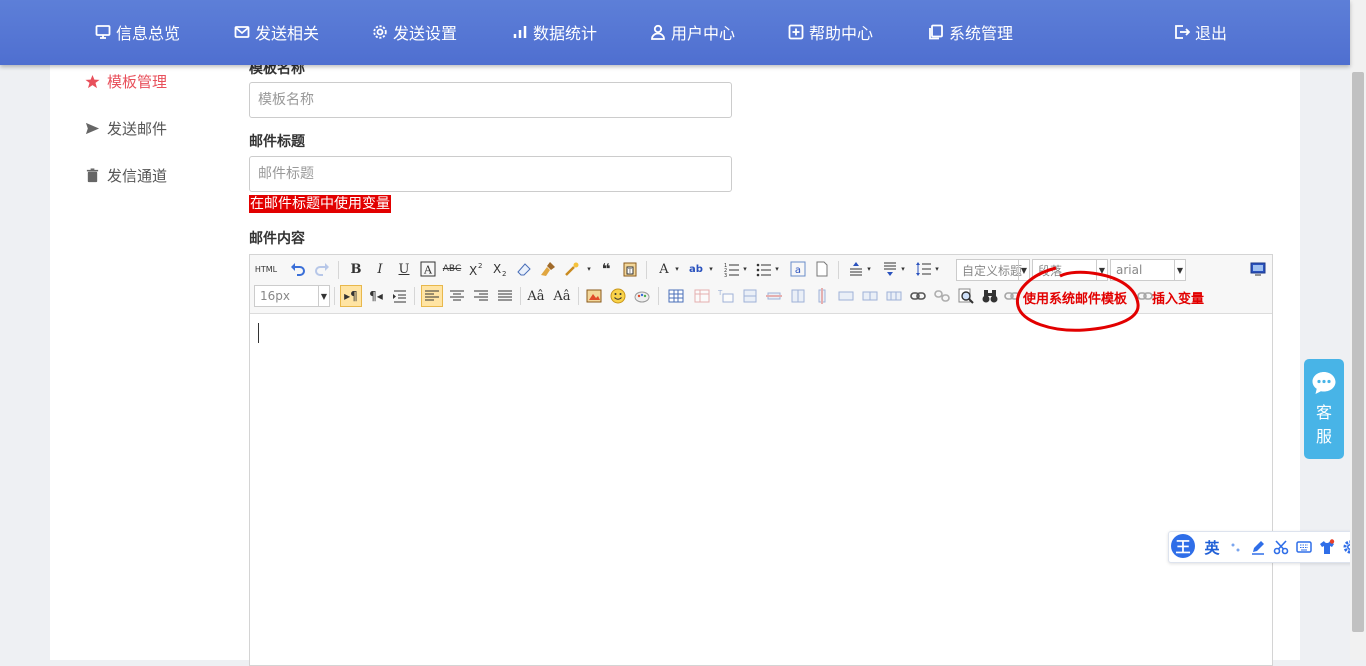 This screenshot has height=666, width=1366. What do you see at coordinates (942, 296) in the screenshot?
I see `unlink-button` at bounding box center [942, 296].